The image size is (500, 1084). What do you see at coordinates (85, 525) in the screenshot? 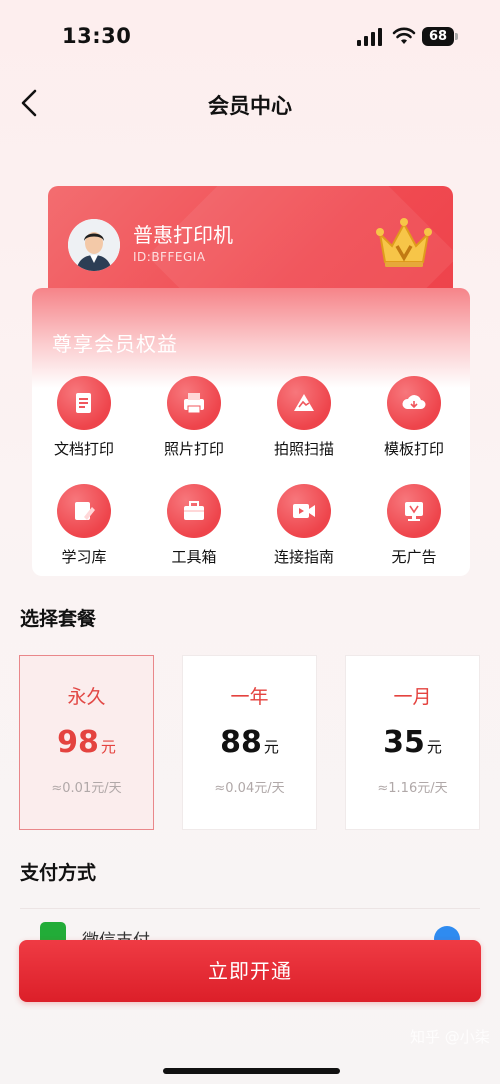
I see `benefit-study-library: 学习库` at bounding box center [85, 525].